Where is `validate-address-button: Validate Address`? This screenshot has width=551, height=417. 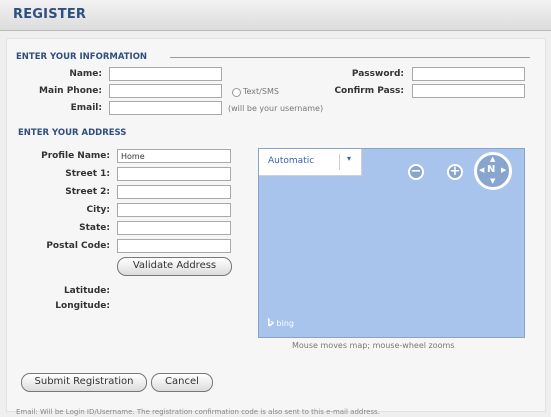
validate-address-button: Validate Address is located at coordinates (174, 266).